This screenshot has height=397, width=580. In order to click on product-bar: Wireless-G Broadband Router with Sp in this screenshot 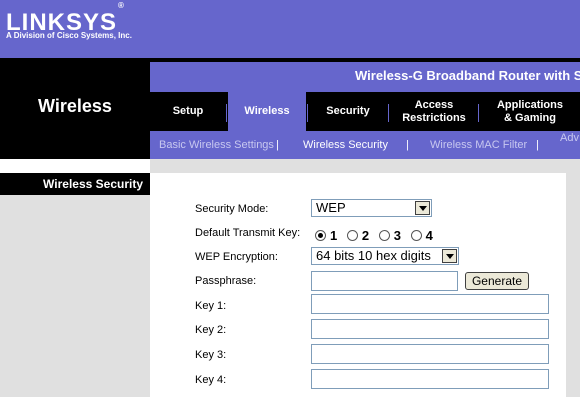, I will do `click(365, 77)`.